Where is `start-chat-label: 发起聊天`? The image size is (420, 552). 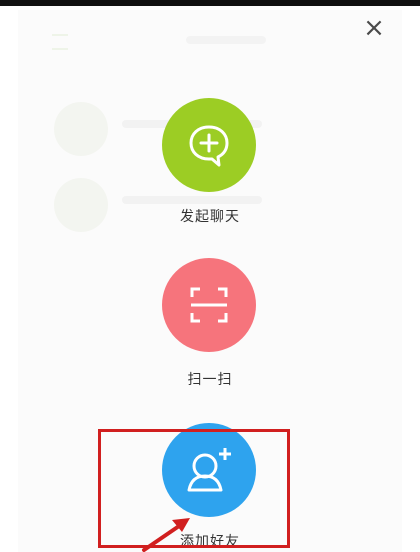
start-chat-label: 发起聊天 is located at coordinates (210, 217).